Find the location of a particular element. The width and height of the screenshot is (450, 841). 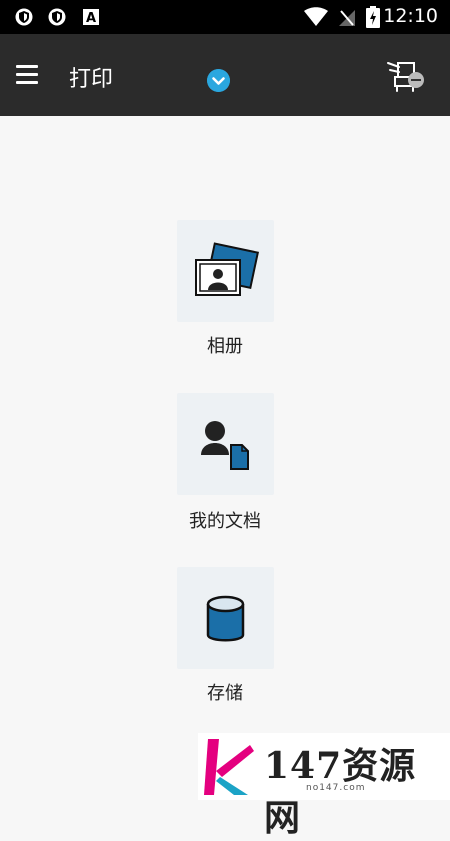

page-title: 打印 is located at coordinates (91, 79).